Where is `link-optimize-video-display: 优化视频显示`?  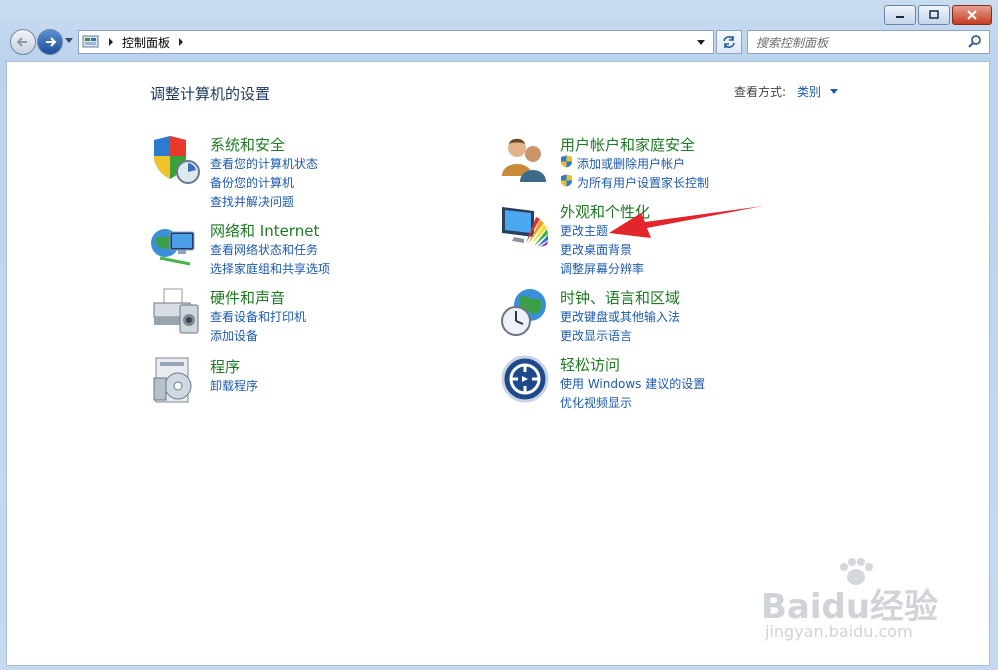 link-optimize-video-display: 优化视频显示 is located at coordinates (596, 402).